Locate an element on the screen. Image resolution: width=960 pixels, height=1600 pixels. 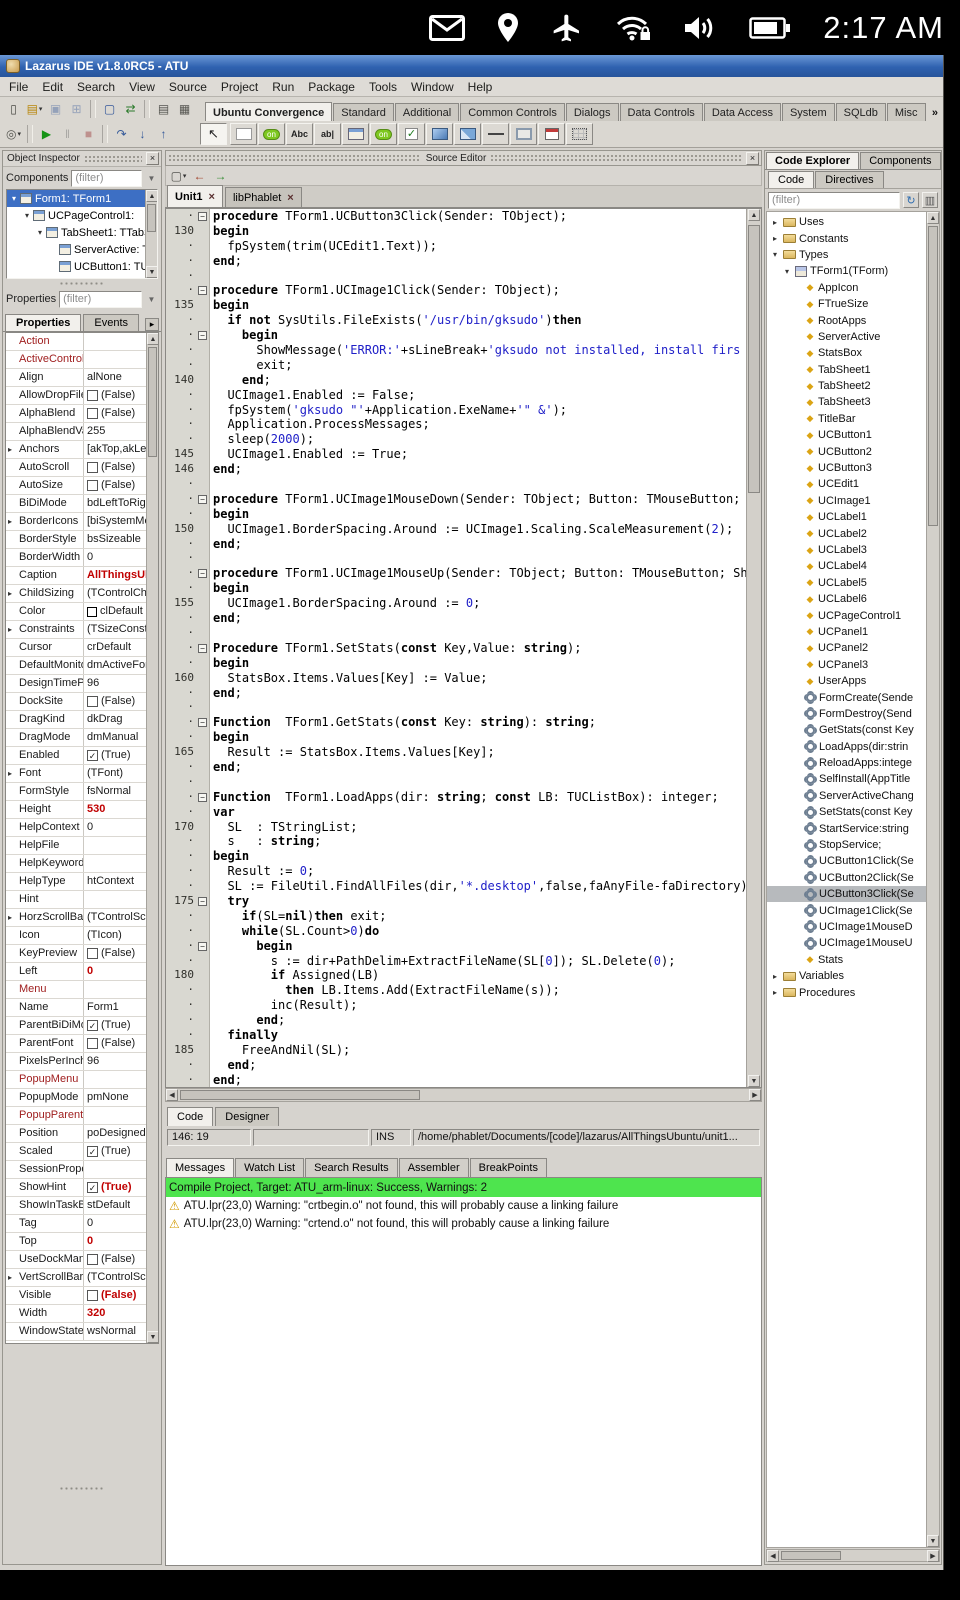
property-row-constraints: ▸Constraints(TSizeConstraints) is located at coordinates (76, 630).